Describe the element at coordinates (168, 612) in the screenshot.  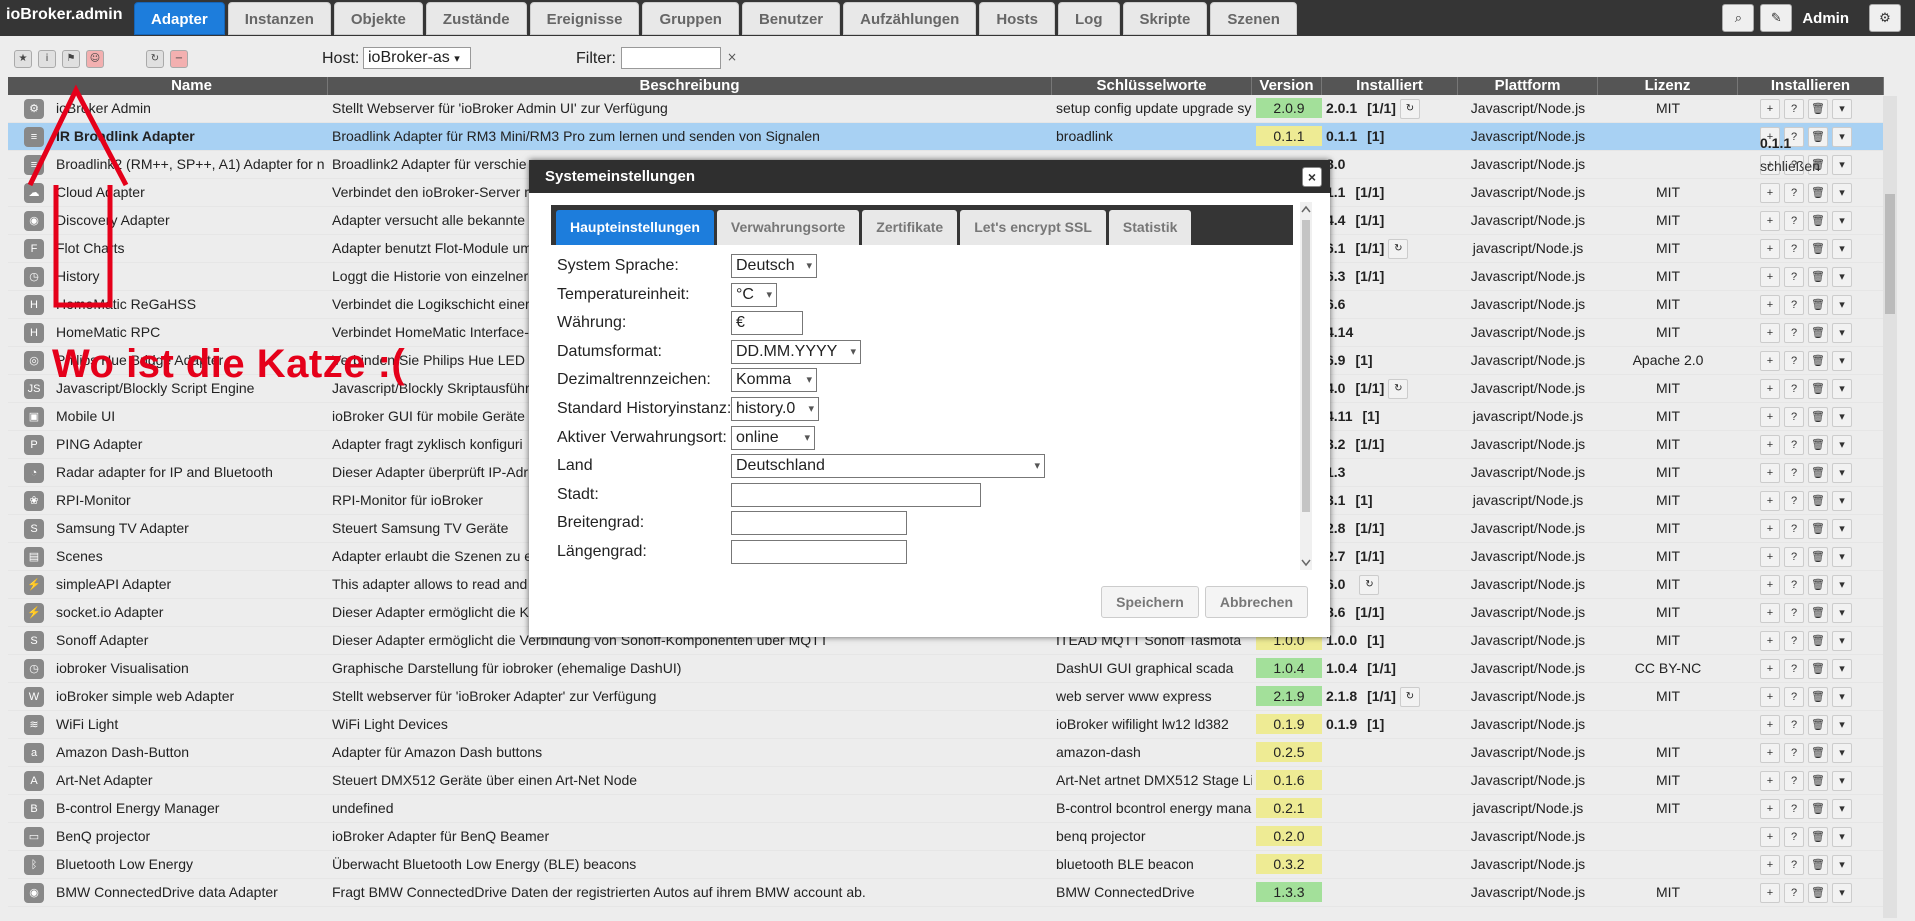
I see `adapter-name: ⚡ socket.io Adapter` at that location.